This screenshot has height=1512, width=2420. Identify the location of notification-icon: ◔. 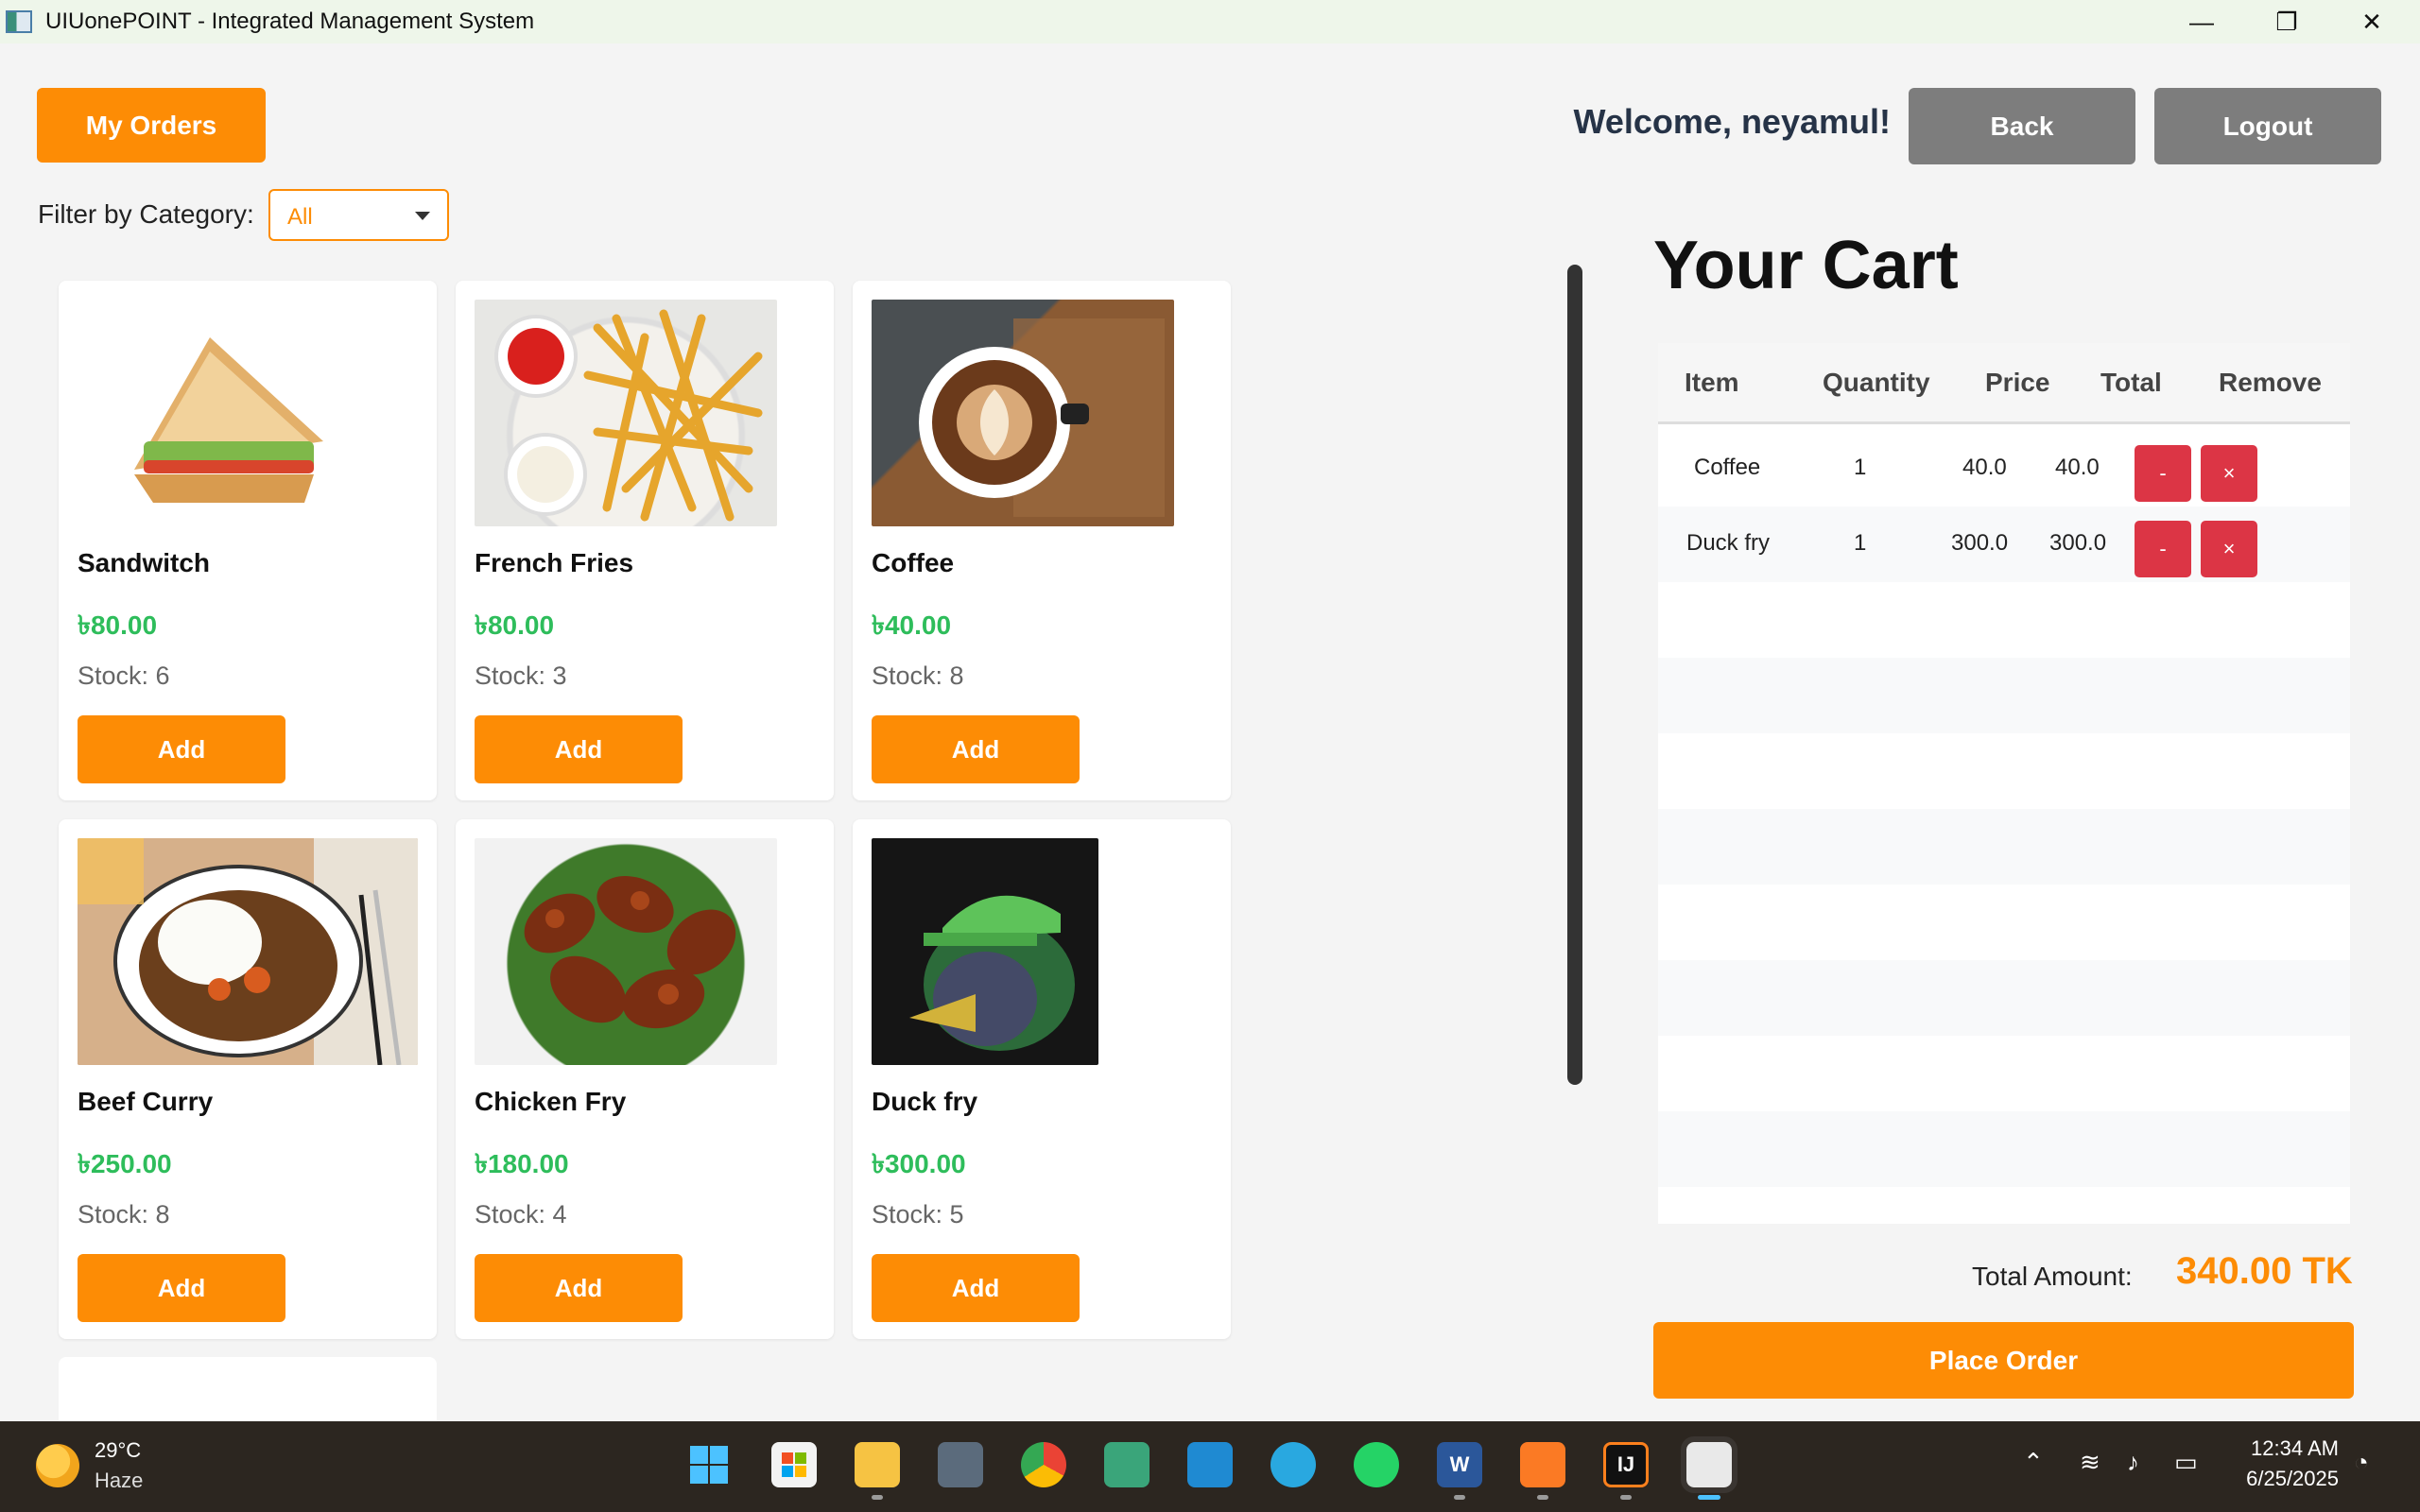
(2361, 1462).